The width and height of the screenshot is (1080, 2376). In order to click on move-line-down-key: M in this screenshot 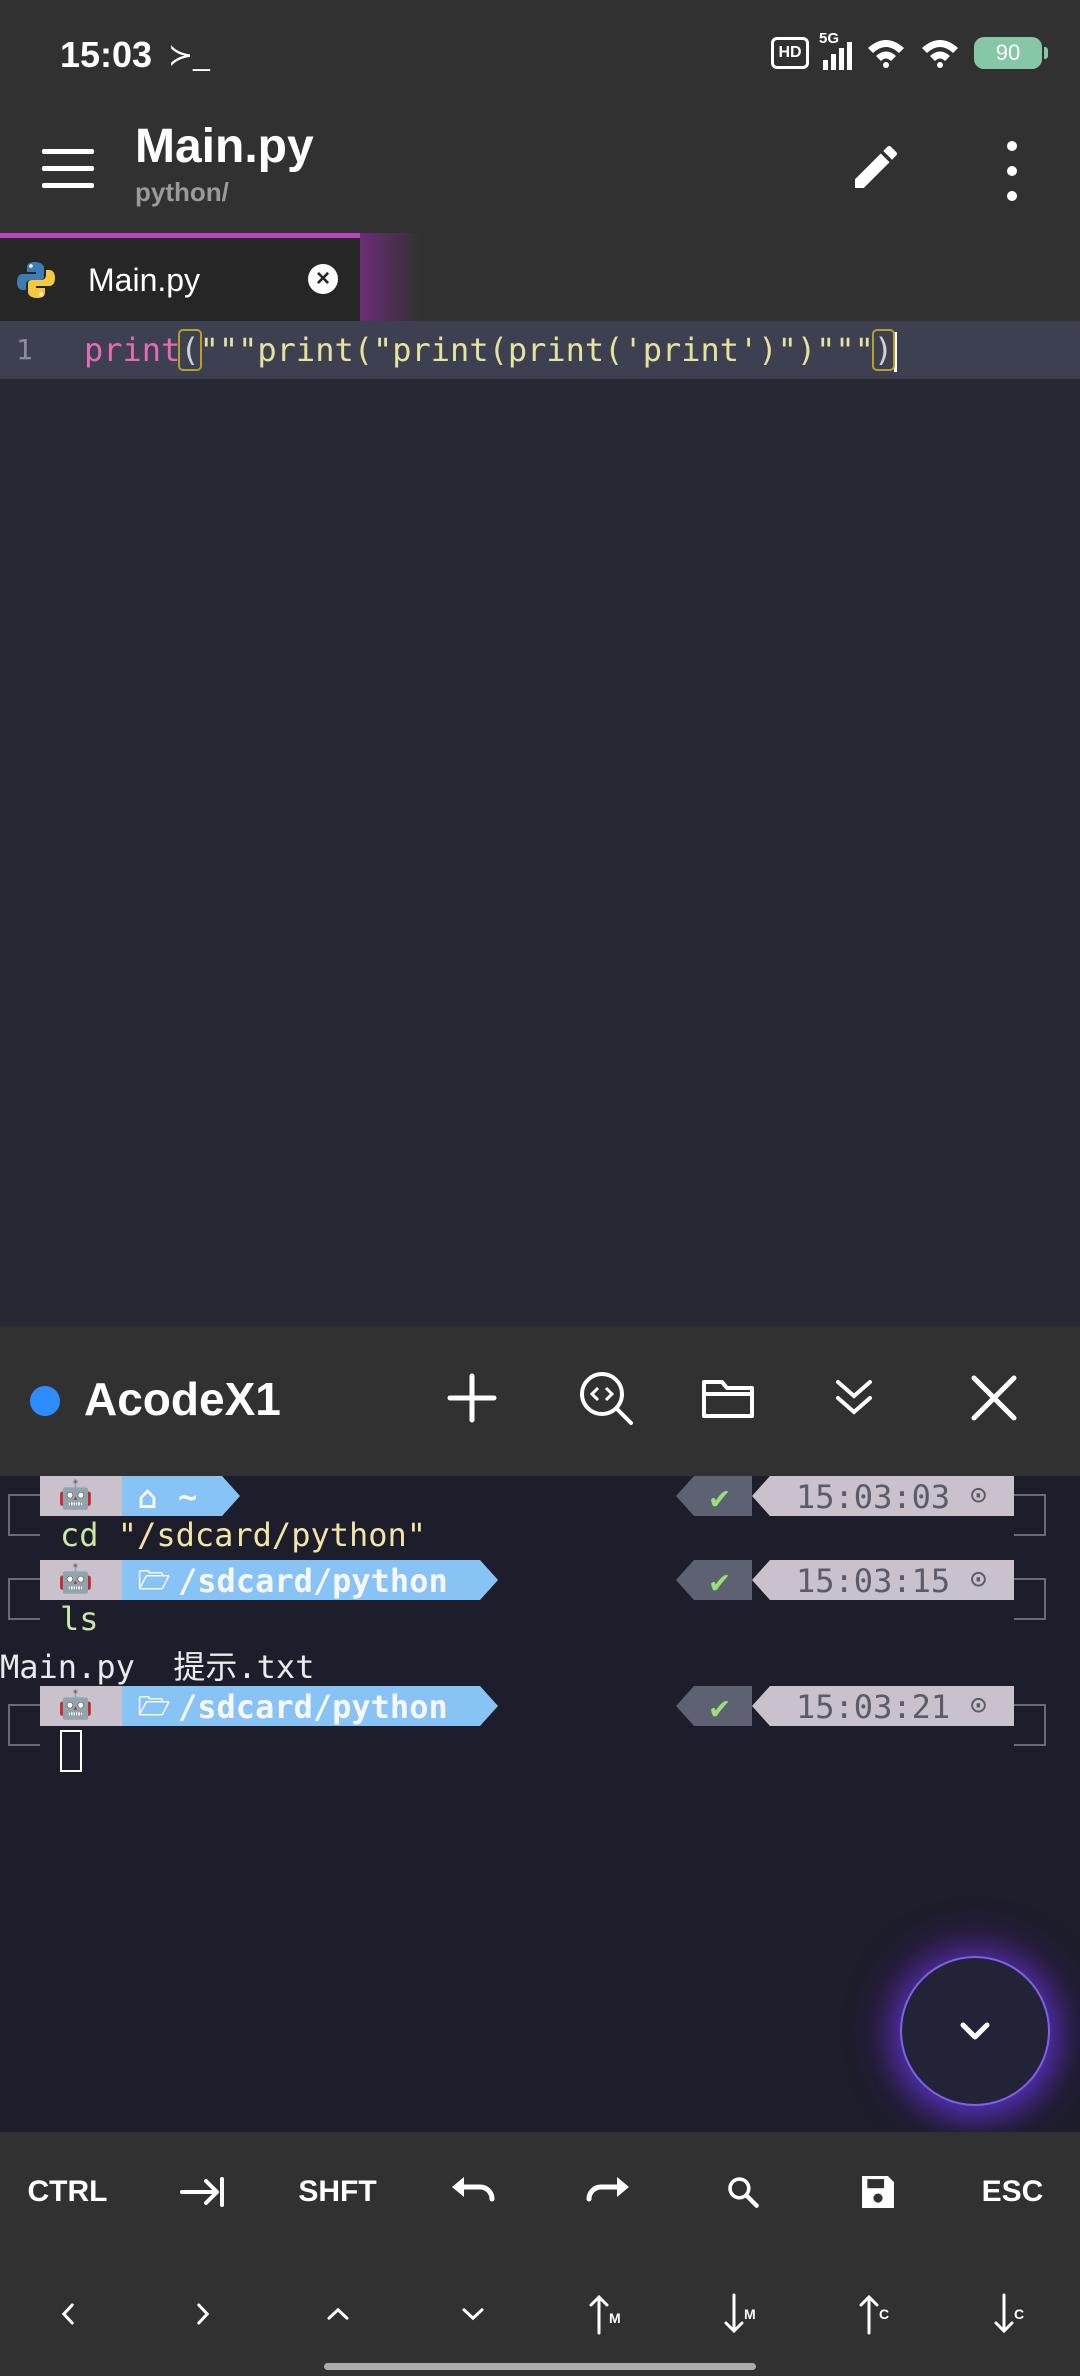, I will do `click(742, 2314)`.